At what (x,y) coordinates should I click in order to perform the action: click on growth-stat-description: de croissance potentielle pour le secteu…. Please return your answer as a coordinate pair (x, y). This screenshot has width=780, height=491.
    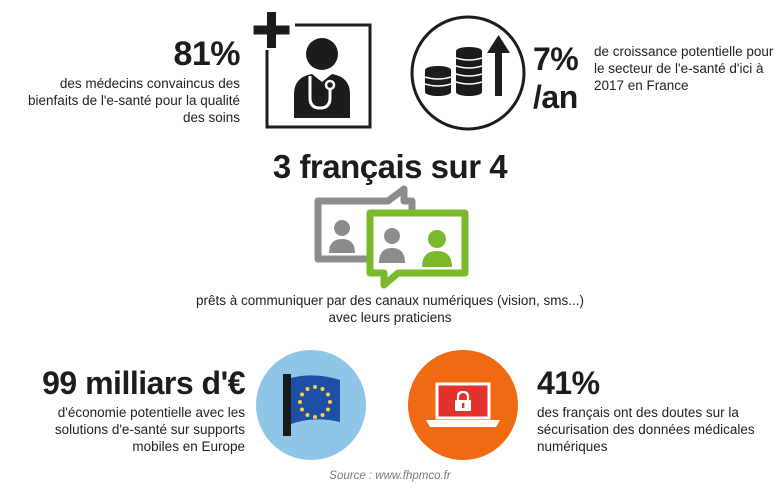
    Looking at the image, I should click on (684, 68).